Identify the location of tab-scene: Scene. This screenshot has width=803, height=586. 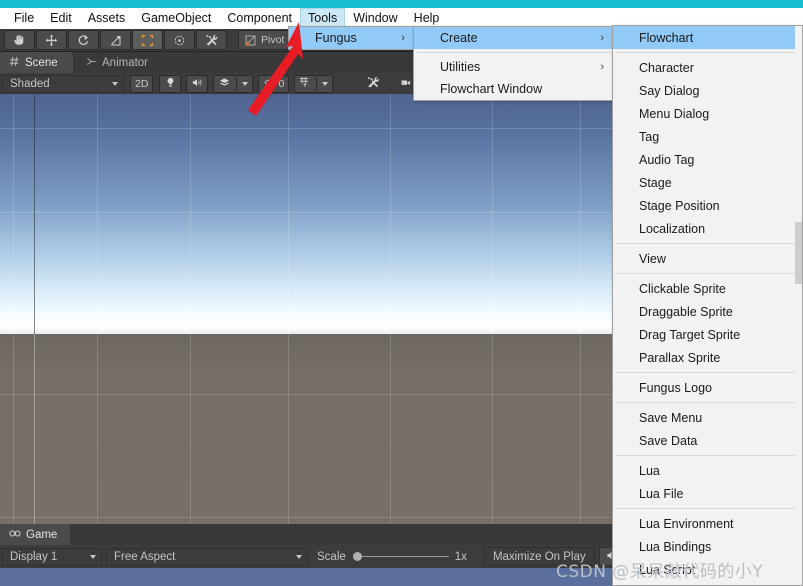
(36, 62).